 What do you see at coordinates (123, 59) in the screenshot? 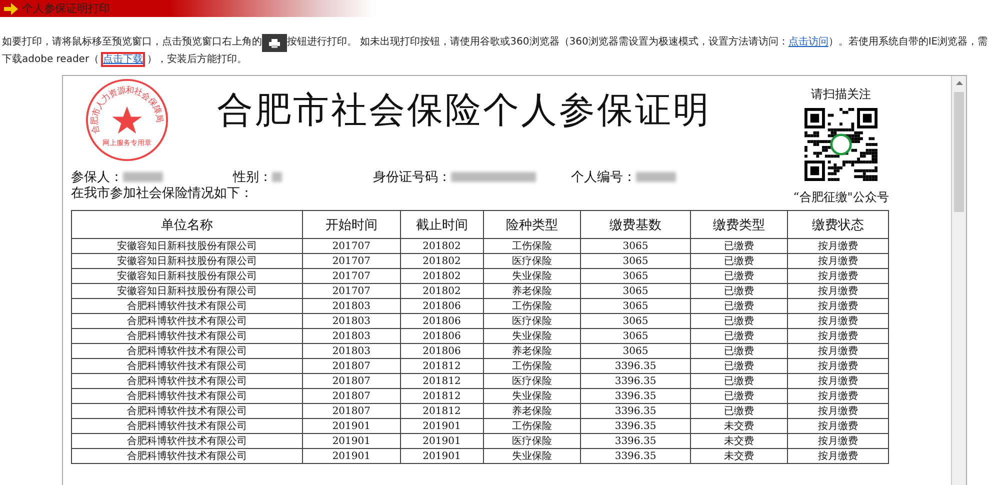
I see `link: 点击下载` at bounding box center [123, 59].